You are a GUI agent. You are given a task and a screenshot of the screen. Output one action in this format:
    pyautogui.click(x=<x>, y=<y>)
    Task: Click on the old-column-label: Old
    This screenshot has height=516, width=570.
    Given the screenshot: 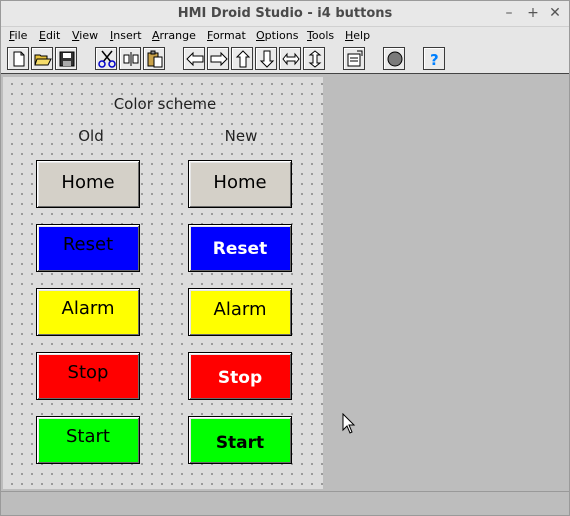 What is the action you would take?
    pyautogui.click(x=91, y=136)
    